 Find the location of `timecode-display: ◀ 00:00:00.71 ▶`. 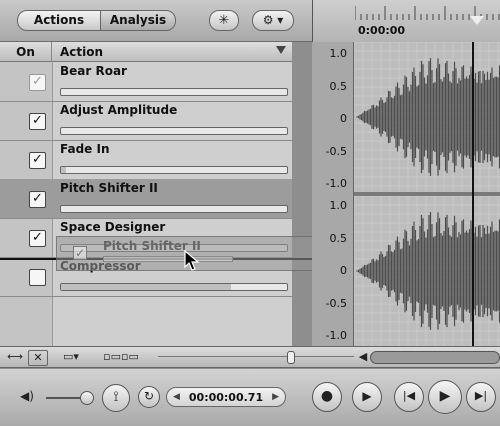

timecode-display: ◀ 00:00:00.71 ▶ is located at coordinates (226, 397).